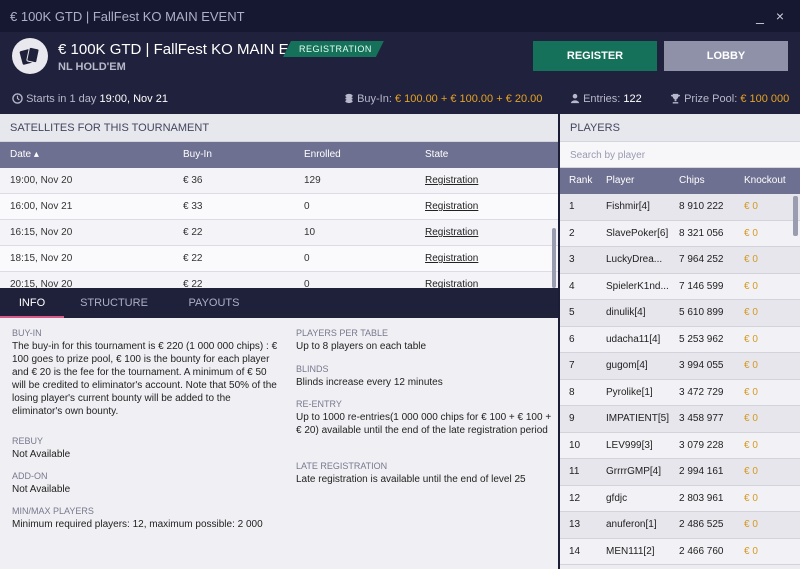  Describe the element at coordinates (701, 259) in the screenshot. I see `row-chips: 7 964 252` at that location.